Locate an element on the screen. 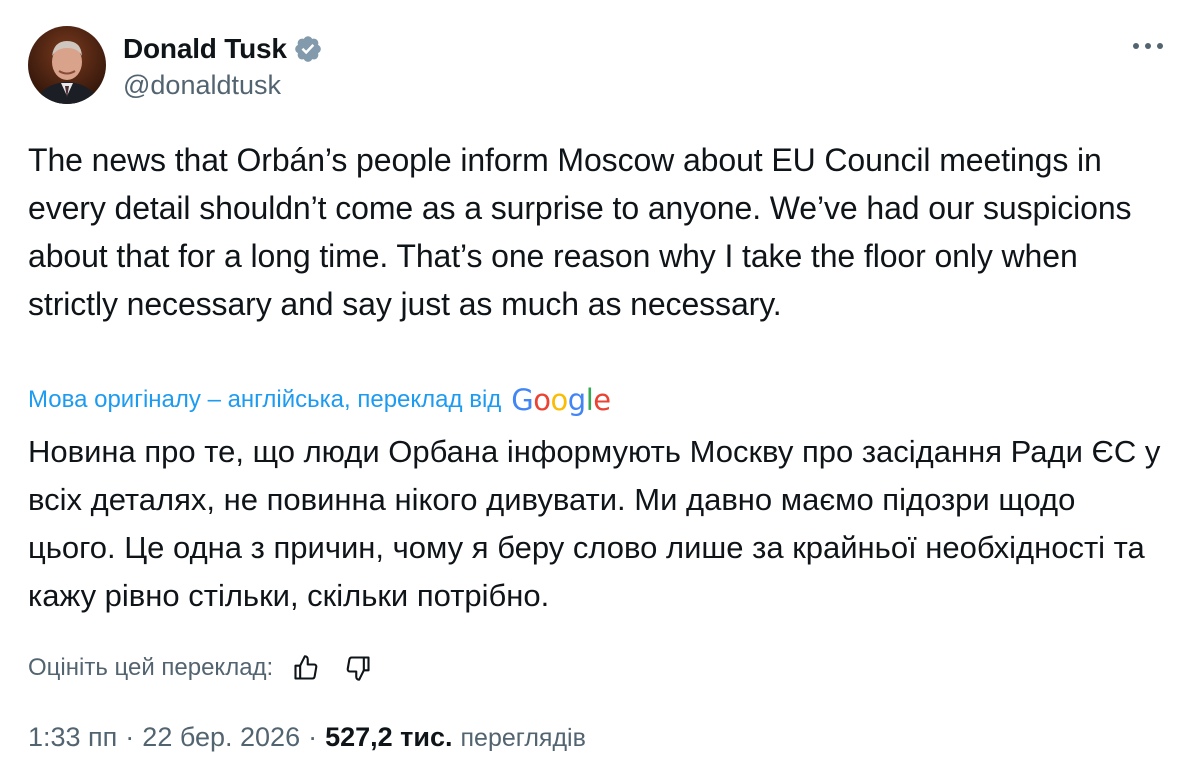 The height and width of the screenshot is (774, 1198). verified-badge-icon is located at coordinates (308, 49).